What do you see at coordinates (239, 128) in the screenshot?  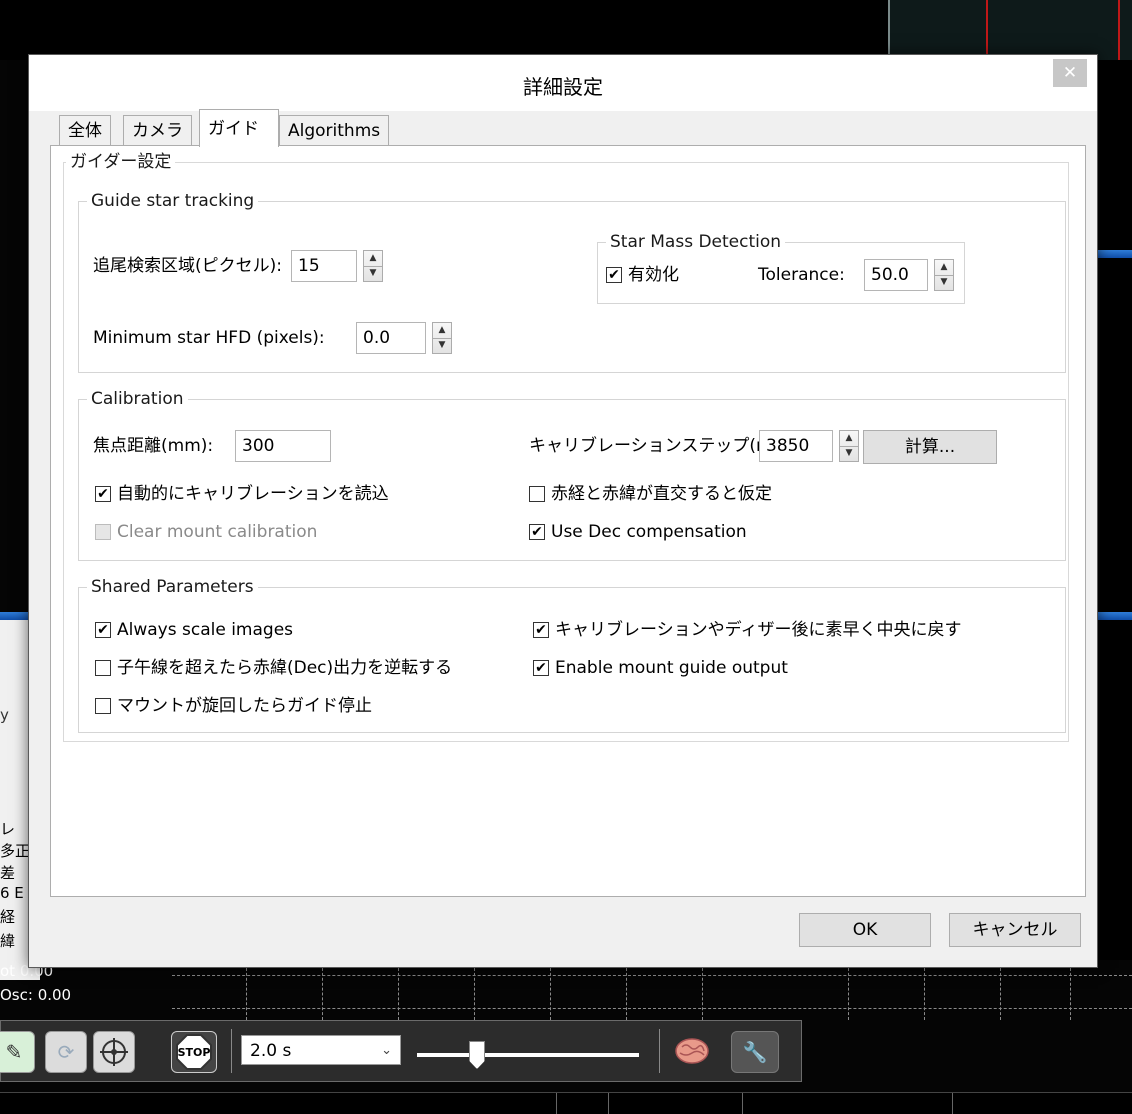 I see `tab-guide: ガイド` at bounding box center [239, 128].